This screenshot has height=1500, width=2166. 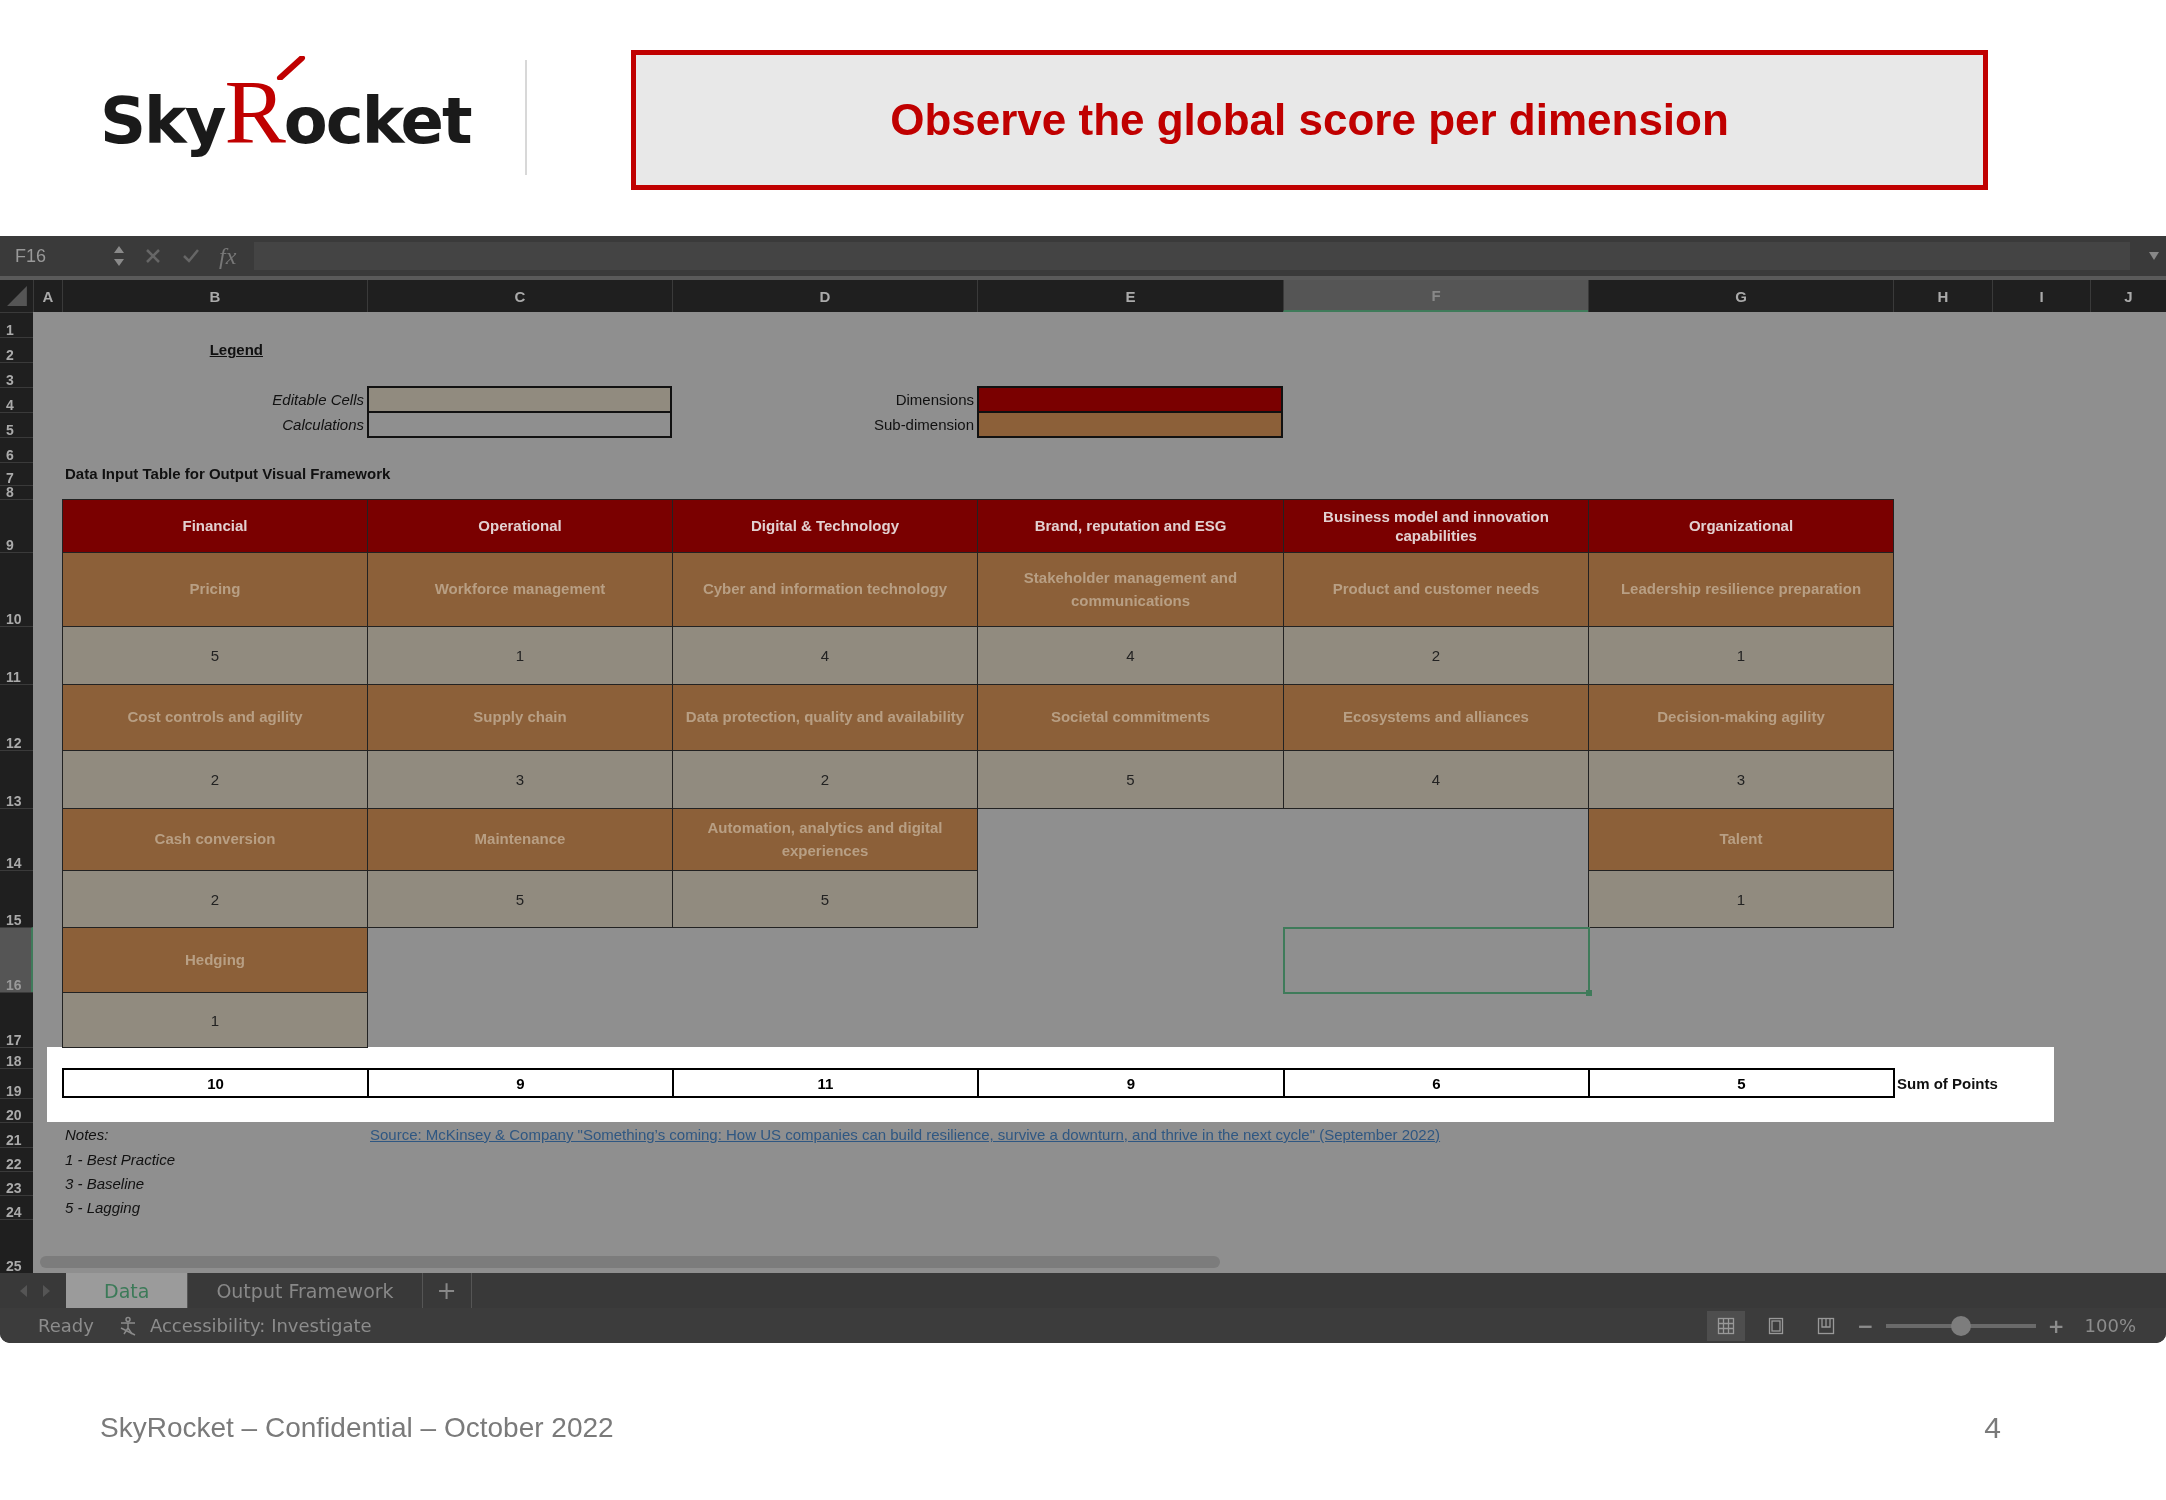 What do you see at coordinates (2041, 296) in the screenshot?
I see `column-header: I` at bounding box center [2041, 296].